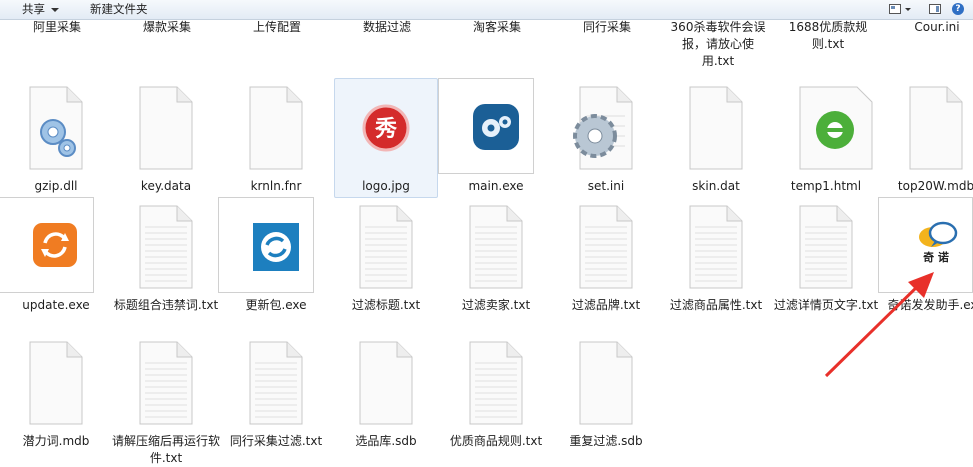  What do you see at coordinates (166, 186) in the screenshot?
I see `file-name: key.data` at bounding box center [166, 186].